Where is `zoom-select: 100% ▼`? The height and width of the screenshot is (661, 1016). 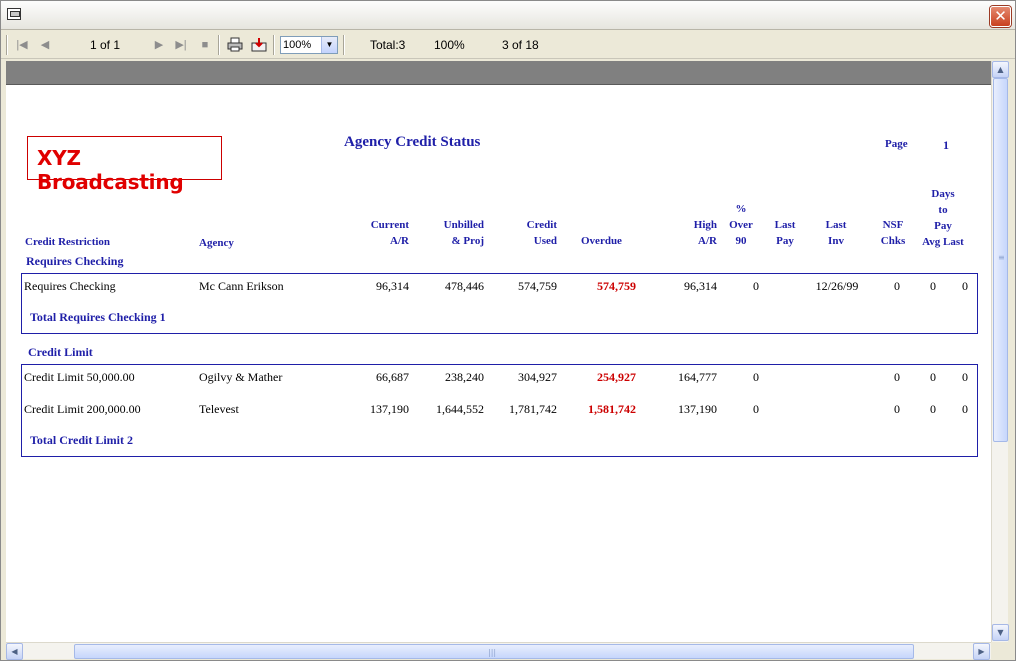
zoom-select: 100% ▼ is located at coordinates (309, 45).